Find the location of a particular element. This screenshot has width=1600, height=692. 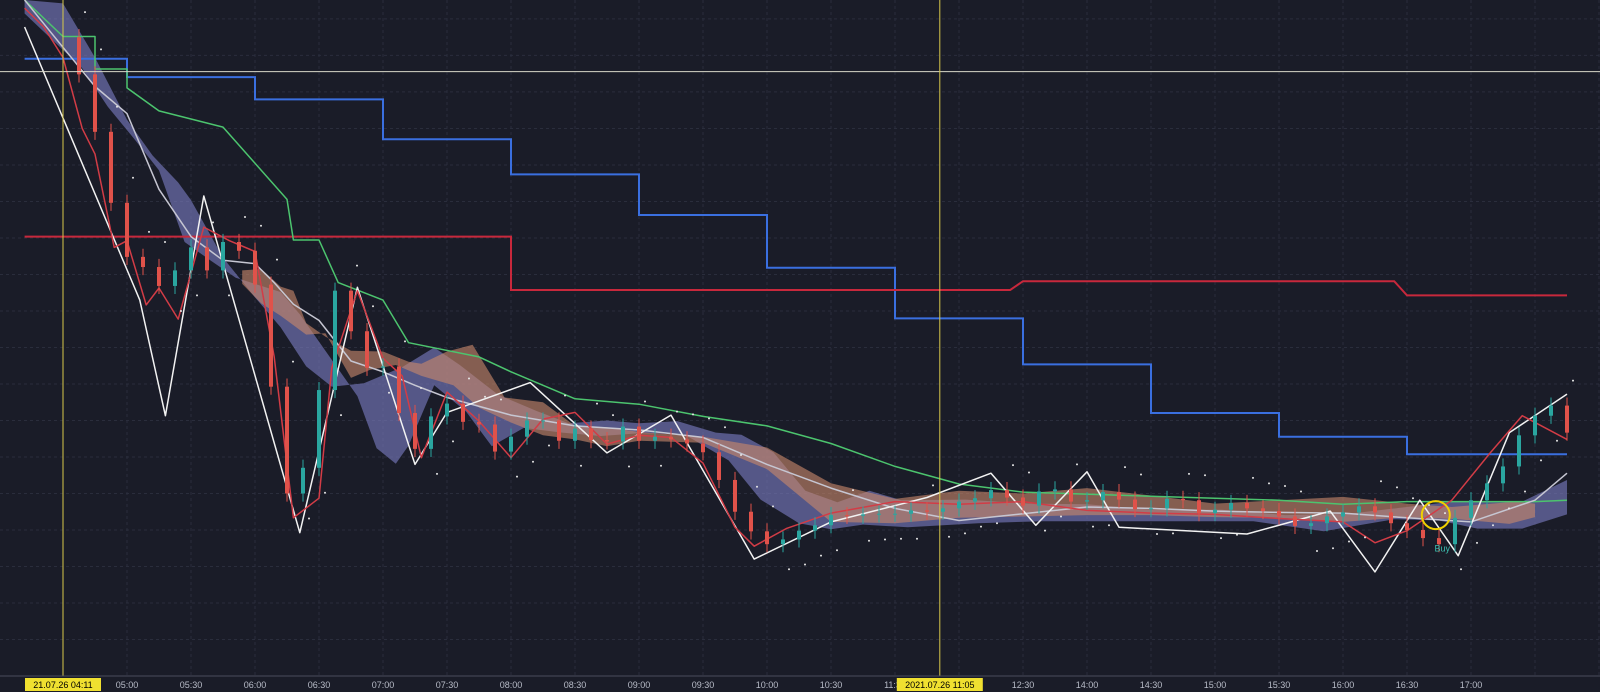

x-tick-label: 06:00 is located at coordinates (255, 685).